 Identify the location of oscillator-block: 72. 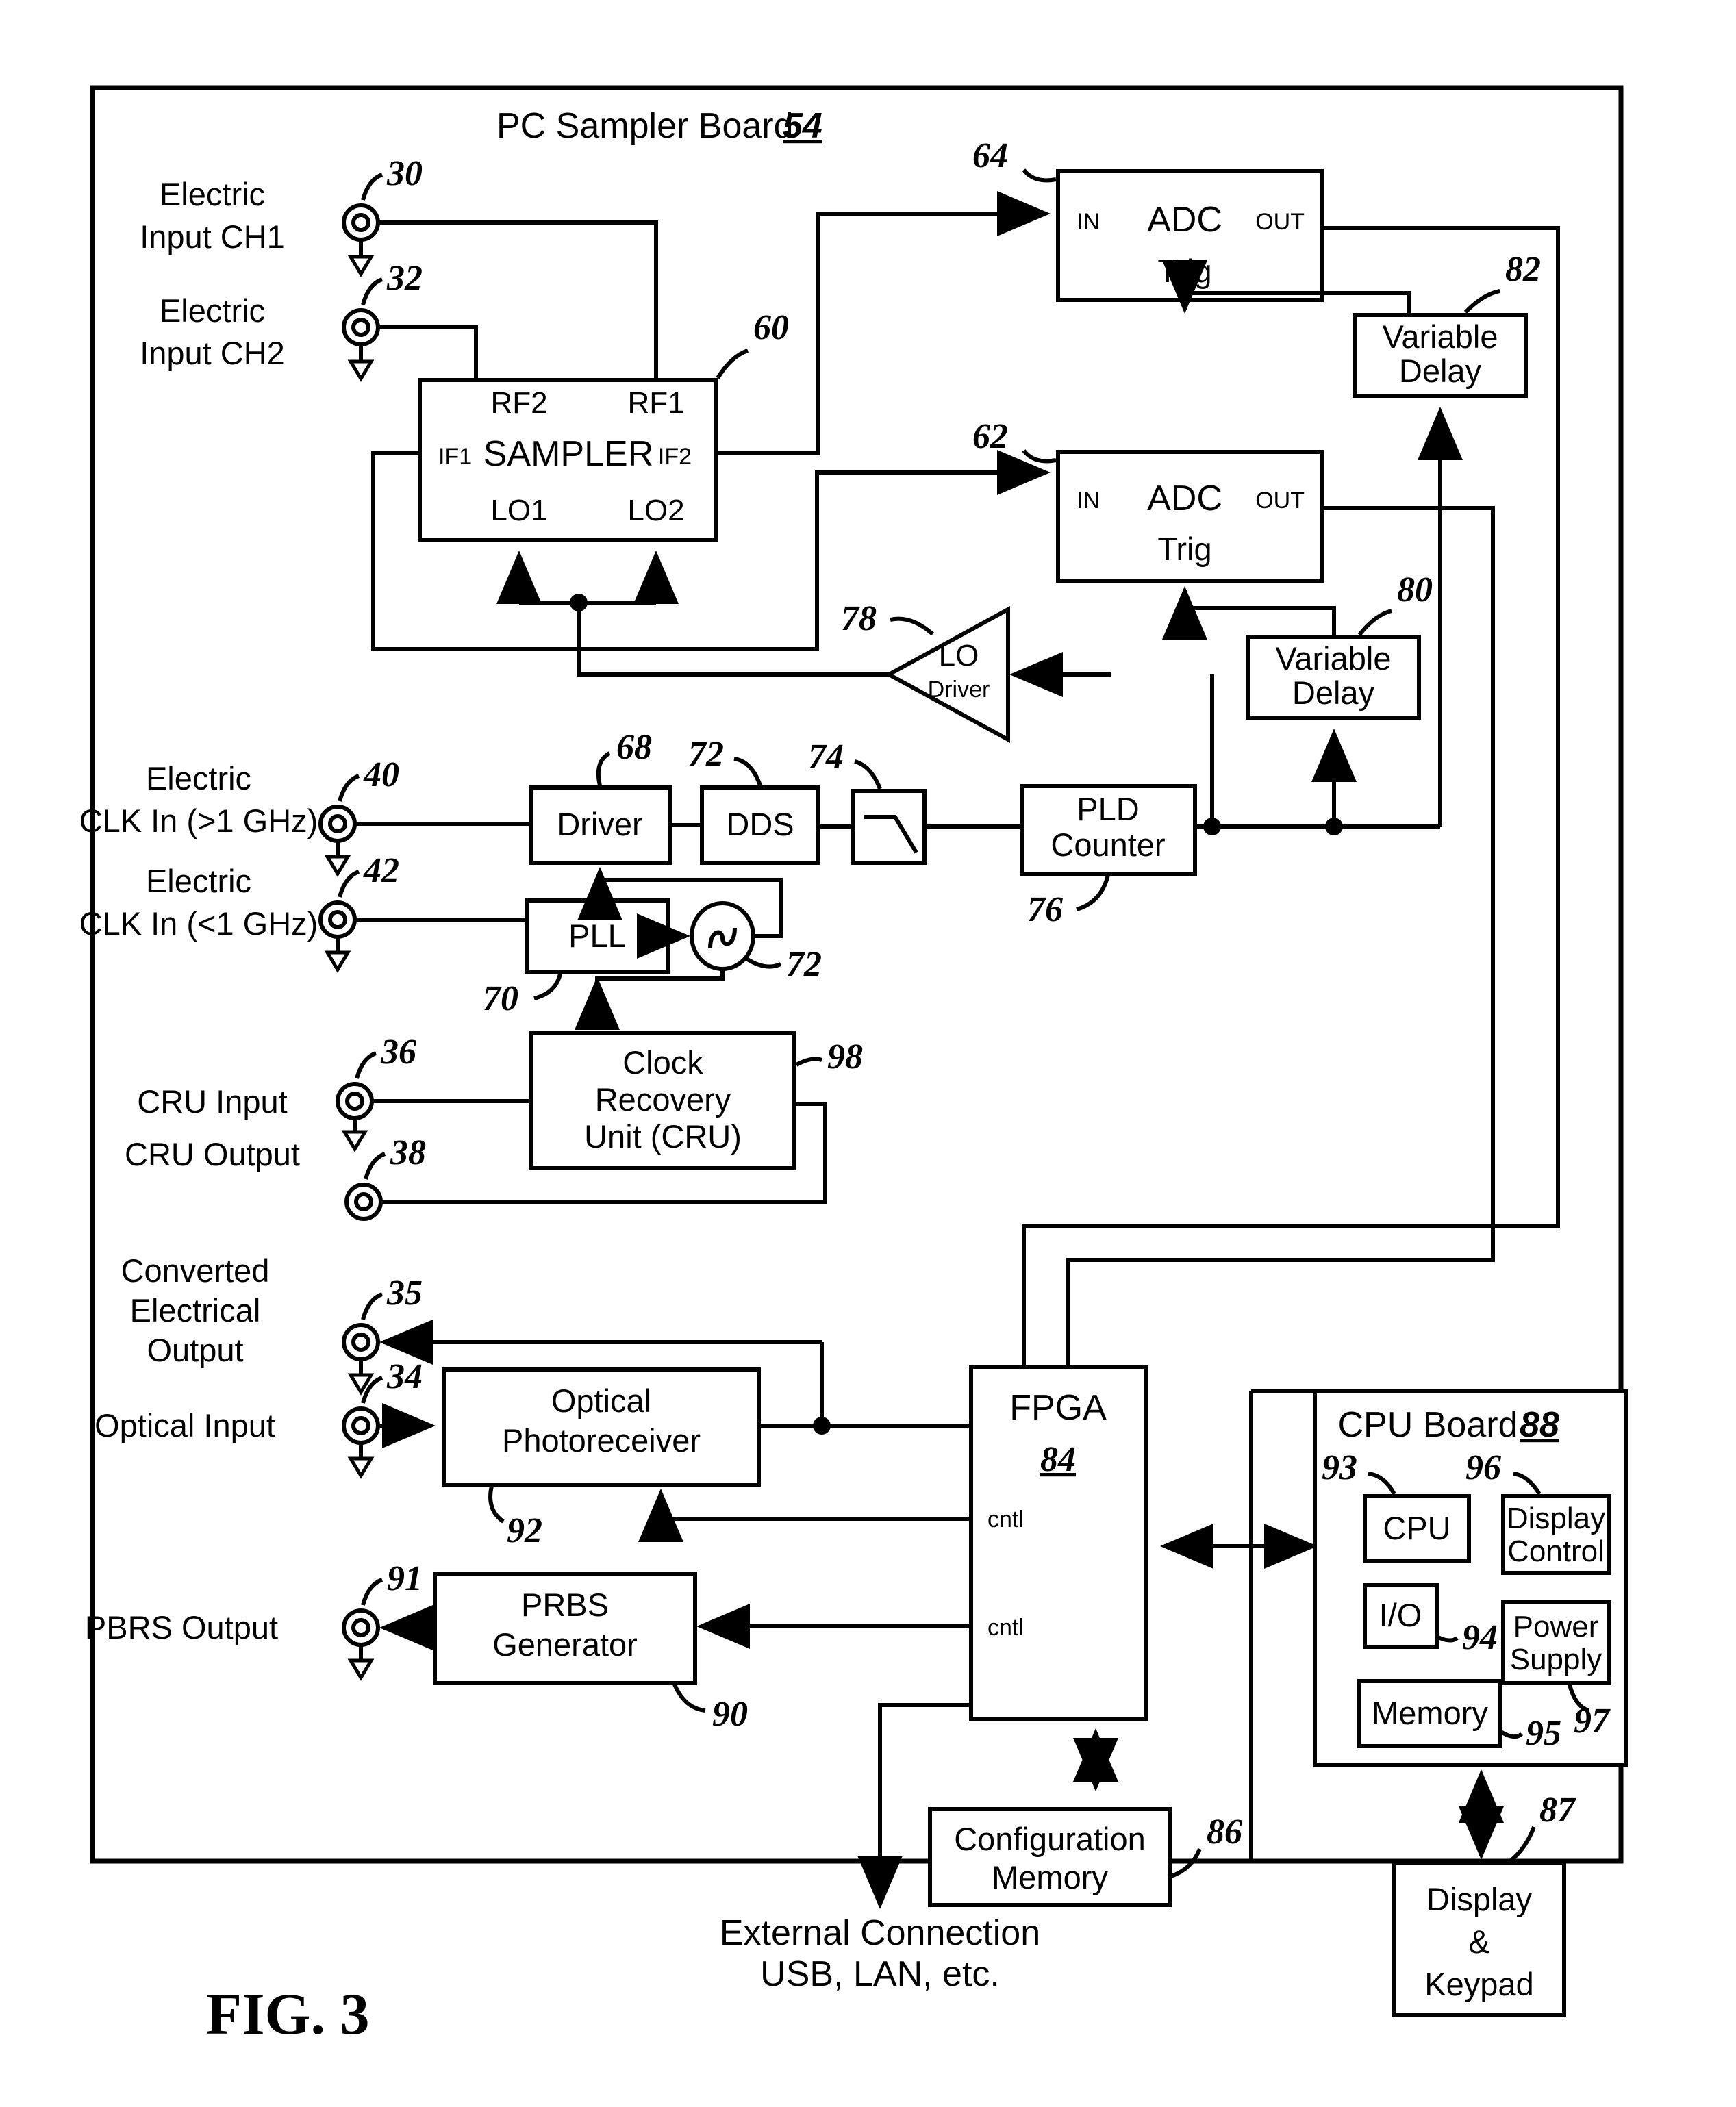
(756, 942).